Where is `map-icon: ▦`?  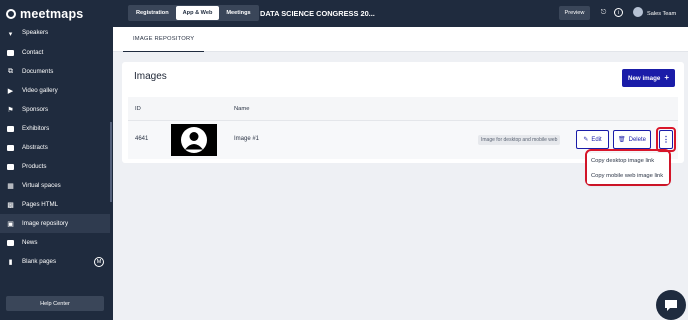
map-icon: ▦ is located at coordinates (10, 186).